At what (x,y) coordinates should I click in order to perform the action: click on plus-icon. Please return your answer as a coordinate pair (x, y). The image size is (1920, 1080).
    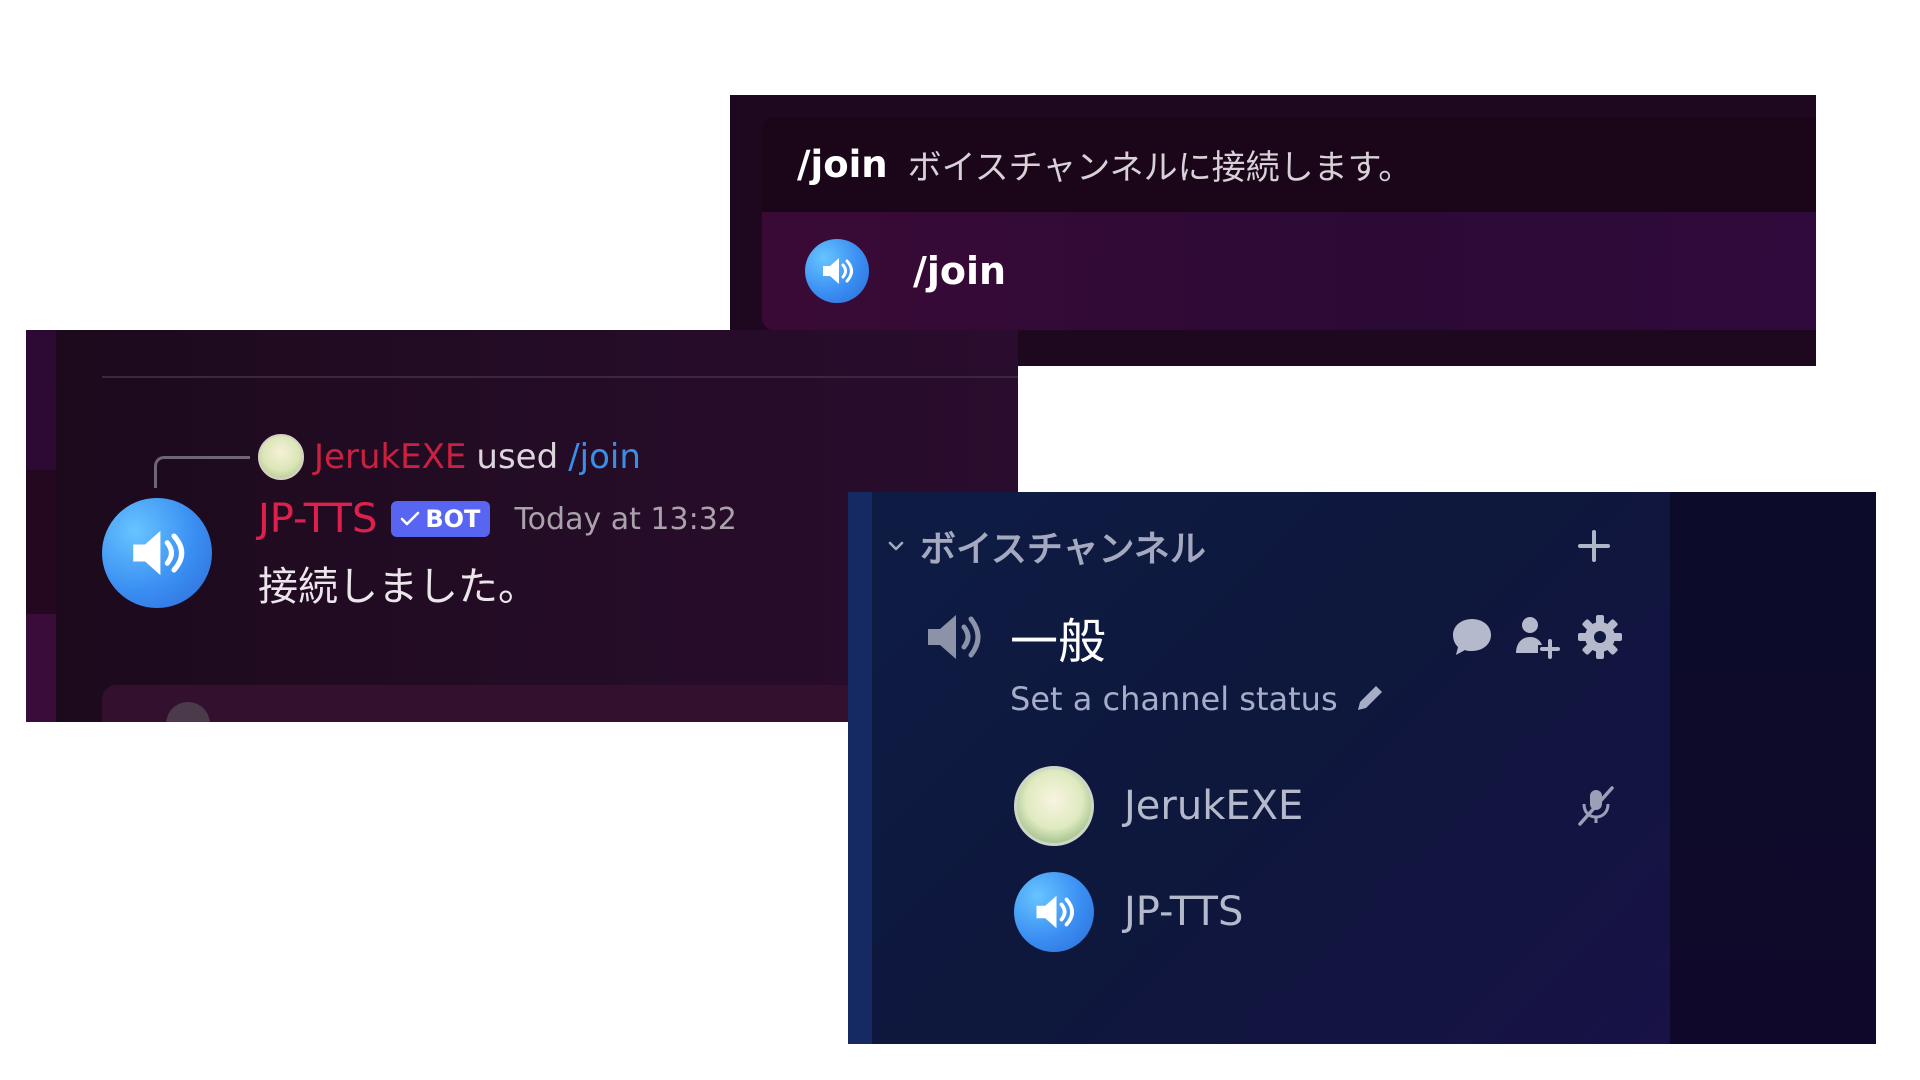
    Looking at the image, I should click on (1594, 546).